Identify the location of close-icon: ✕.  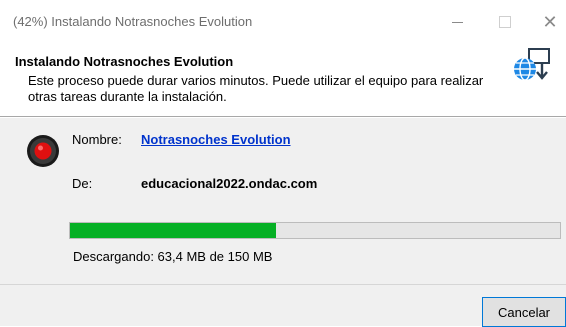
(550, 21).